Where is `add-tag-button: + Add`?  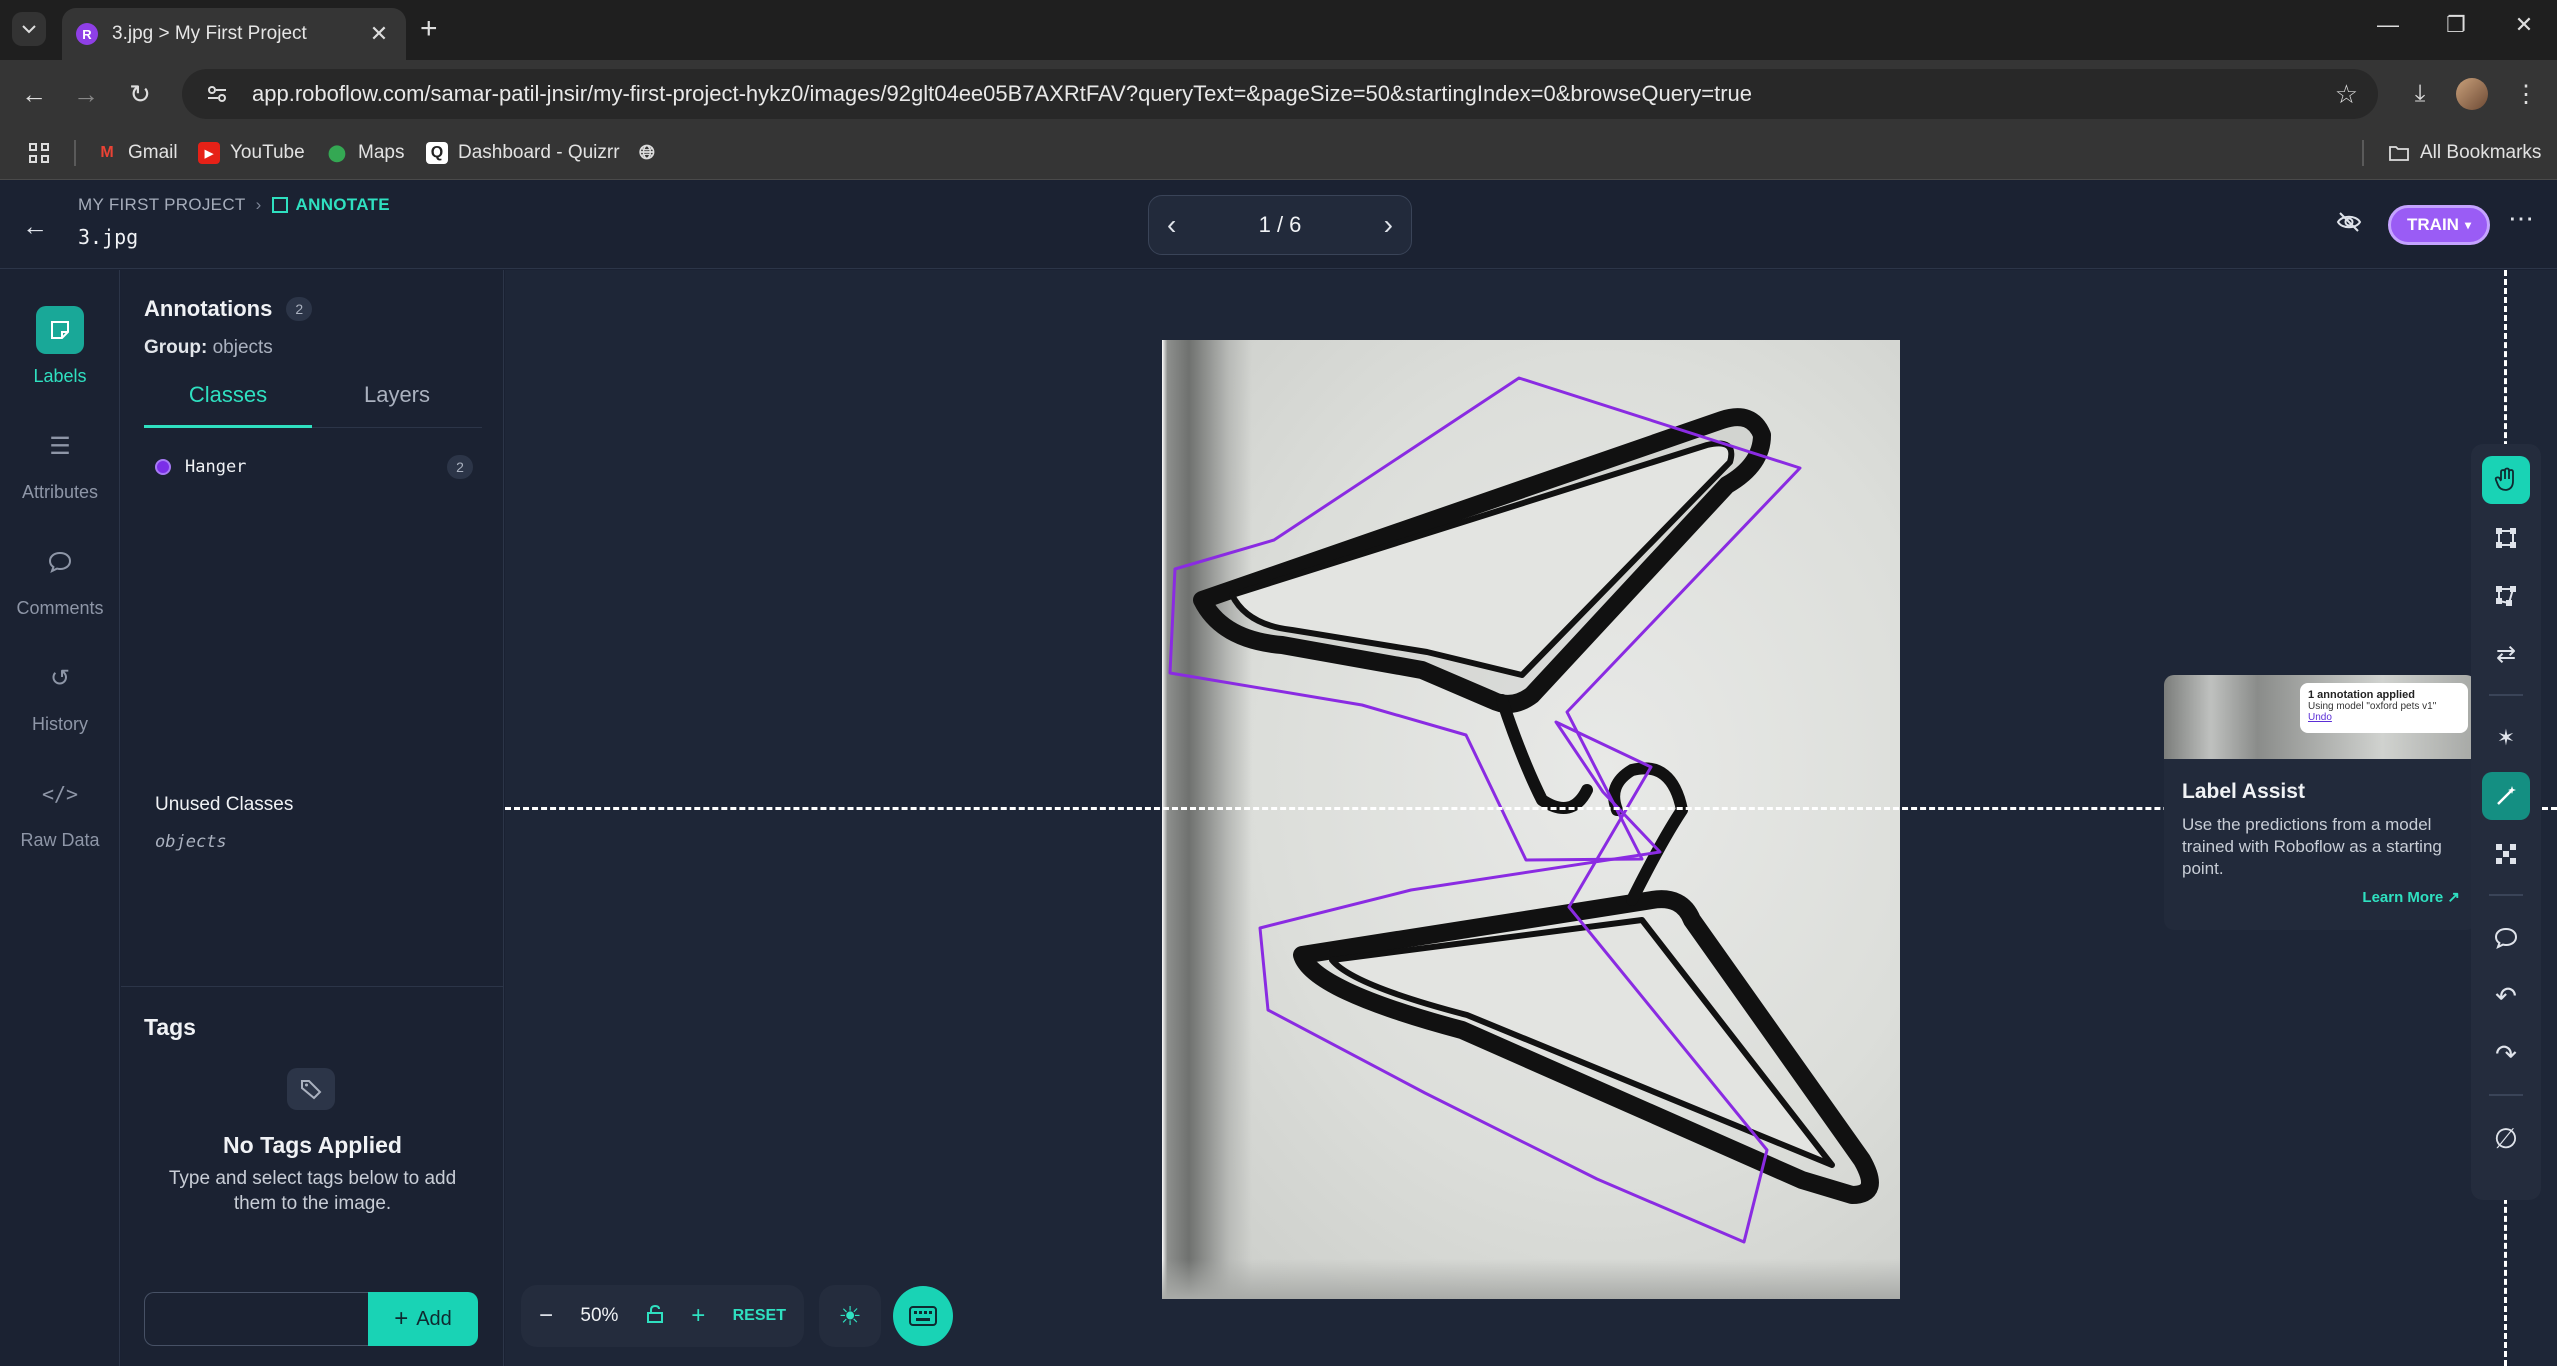 add-tag-button: + Add is located at coordinates (423, 1319).